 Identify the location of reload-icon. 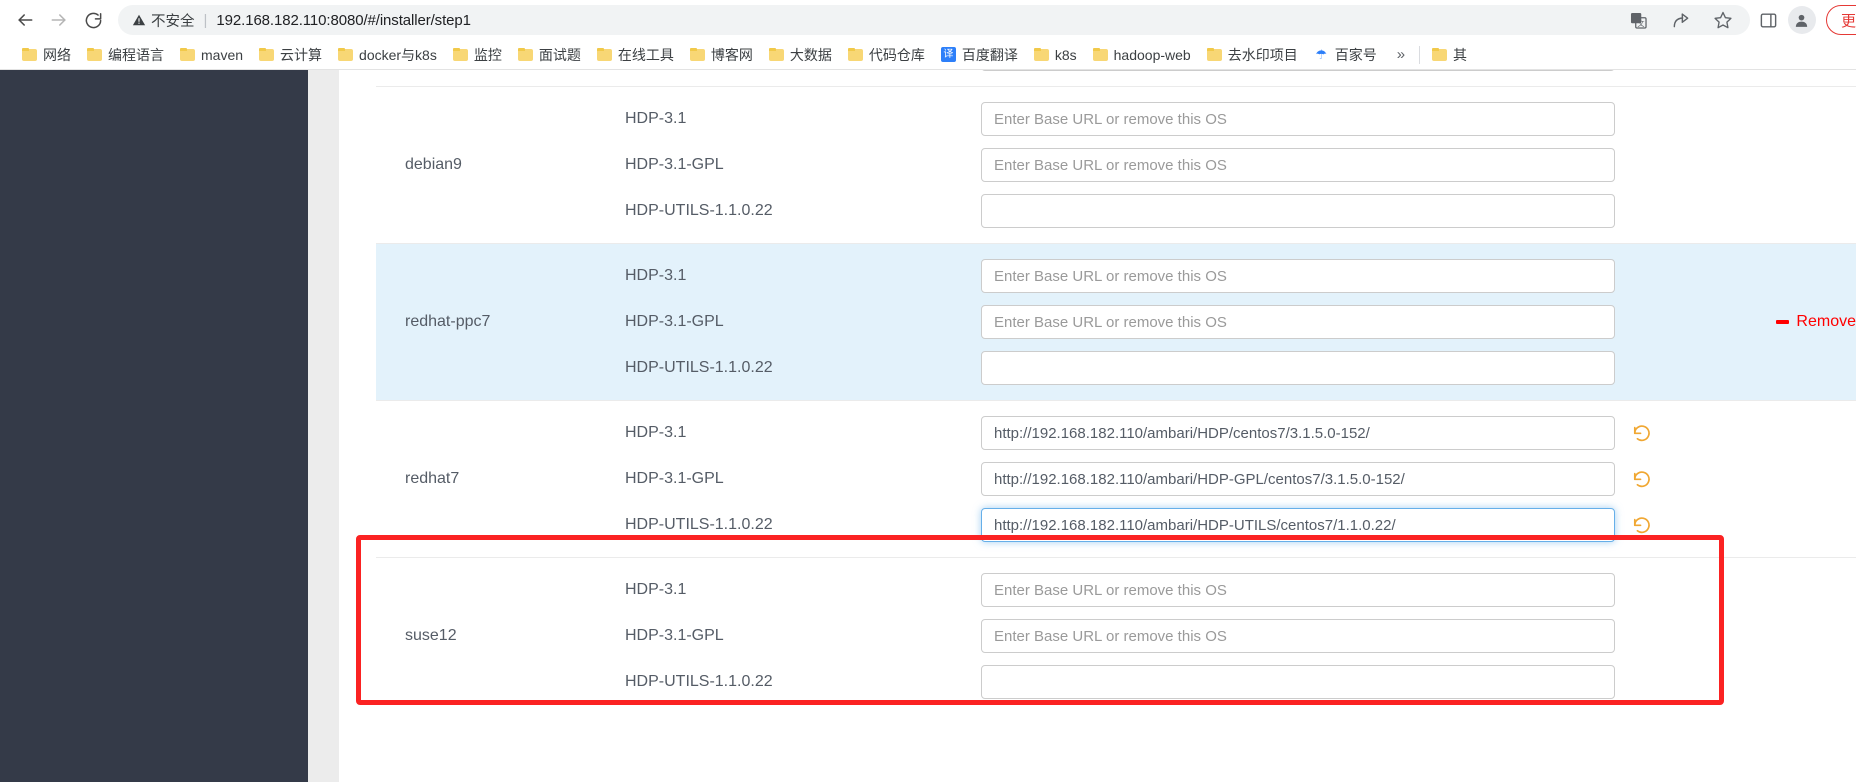
(93, 20).